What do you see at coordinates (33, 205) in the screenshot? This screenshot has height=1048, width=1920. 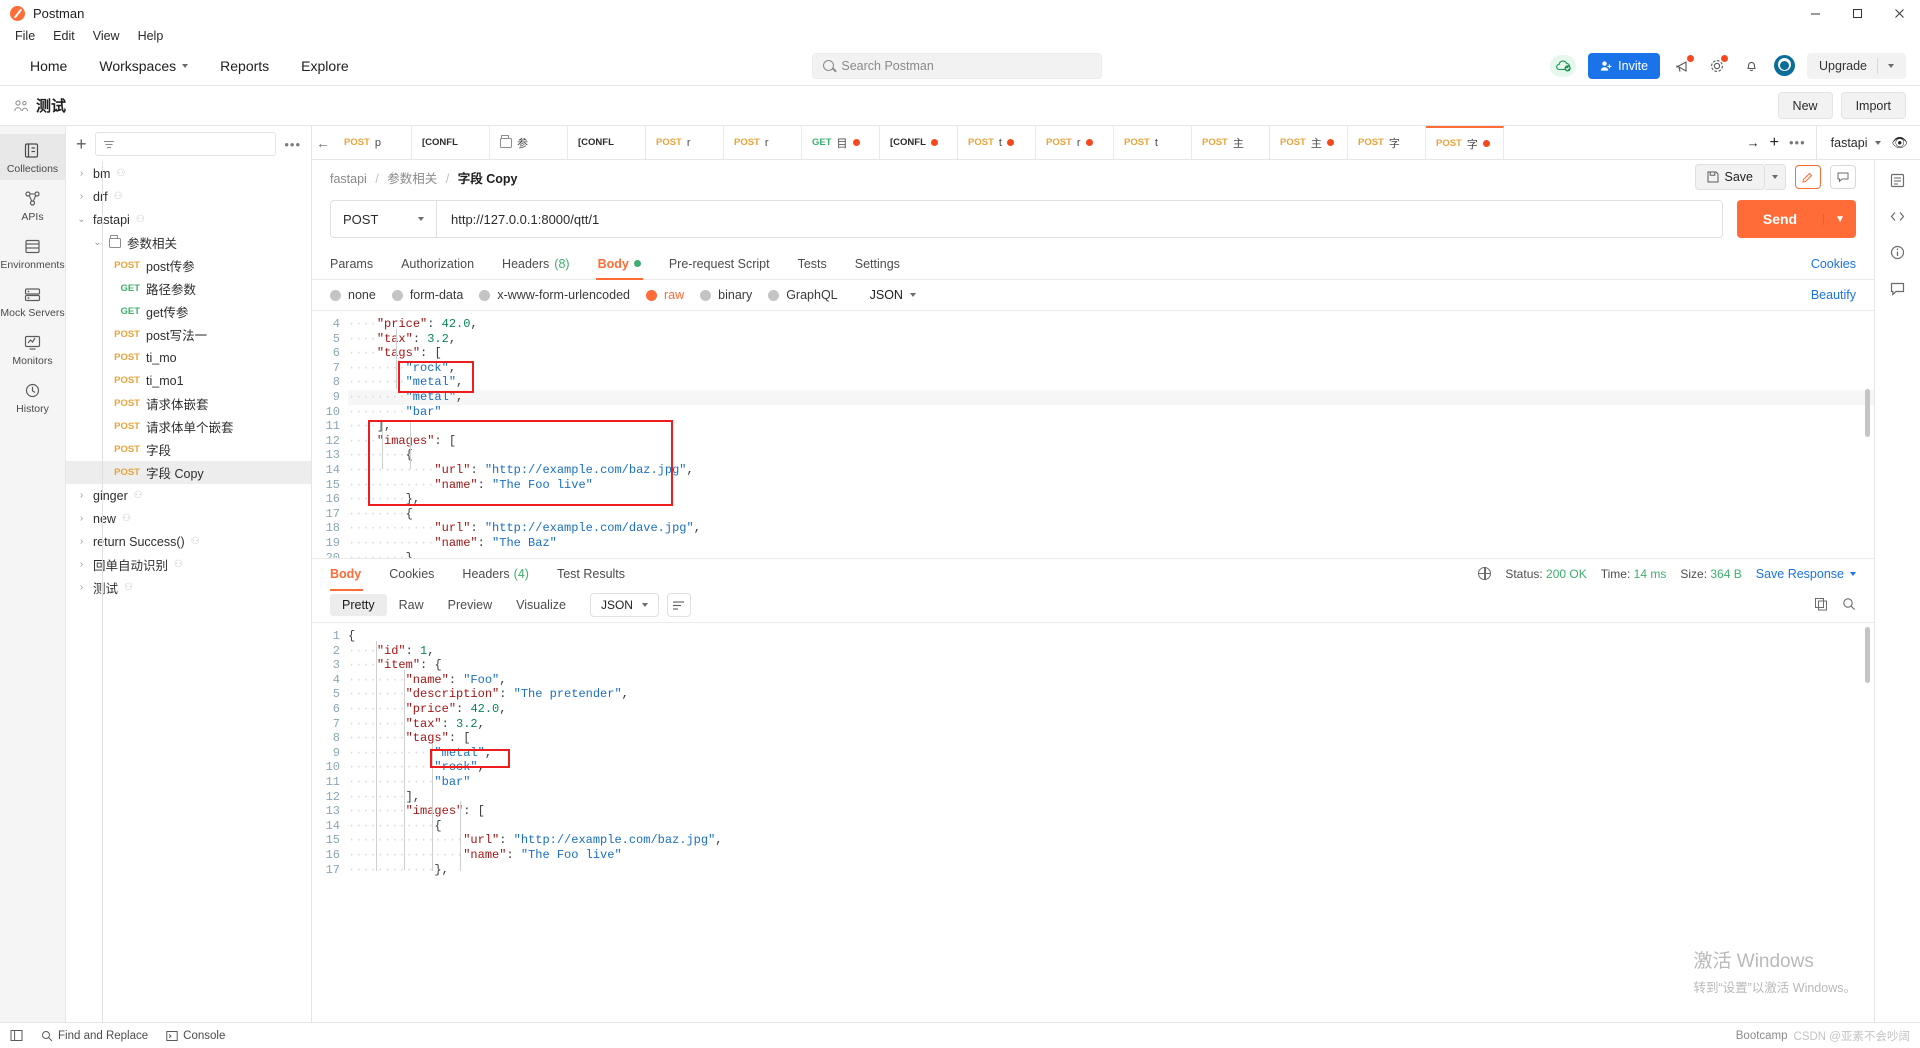 I see `rail-item-apis: APIs` at bounding box center [33, 205].